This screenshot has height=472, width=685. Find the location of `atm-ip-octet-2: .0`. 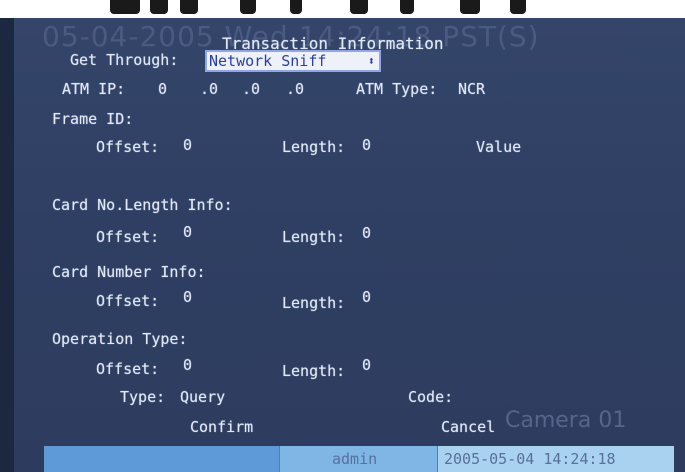

atm-ip-octet-2: .0 is located at coordinates (209, 89).